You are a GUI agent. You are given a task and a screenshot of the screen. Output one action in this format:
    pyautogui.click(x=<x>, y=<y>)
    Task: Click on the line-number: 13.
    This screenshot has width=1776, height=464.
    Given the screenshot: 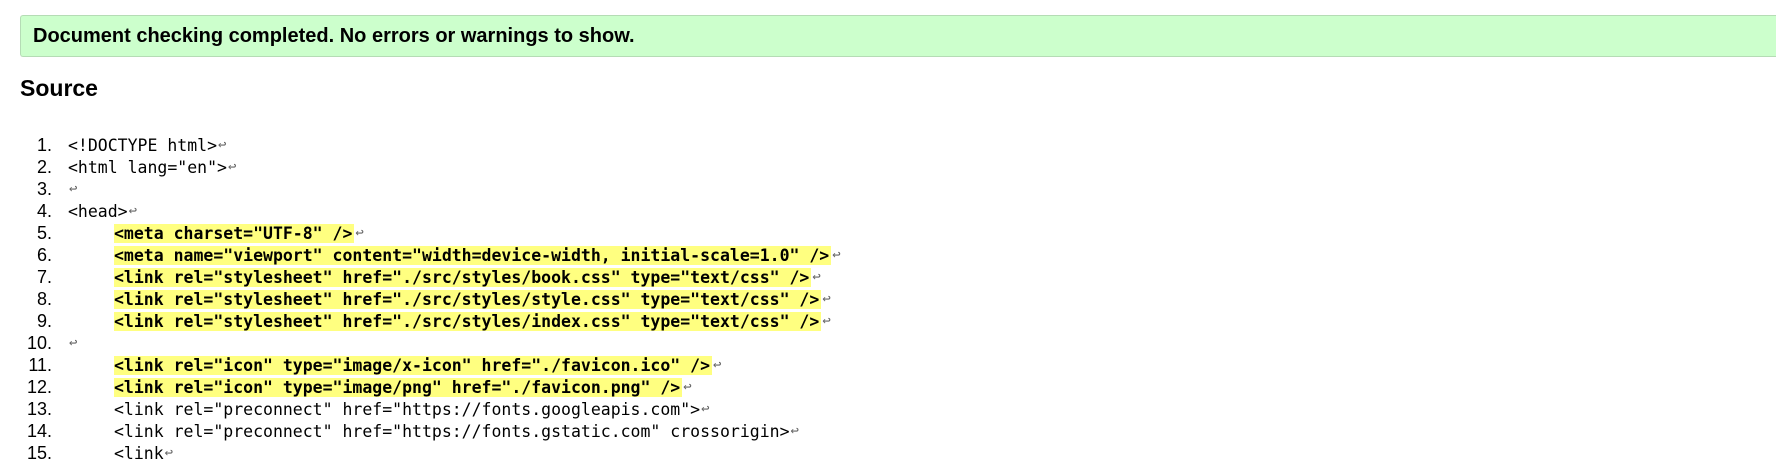 What is the action you would take?
    pyautogui.click(x=39, y=408)
    